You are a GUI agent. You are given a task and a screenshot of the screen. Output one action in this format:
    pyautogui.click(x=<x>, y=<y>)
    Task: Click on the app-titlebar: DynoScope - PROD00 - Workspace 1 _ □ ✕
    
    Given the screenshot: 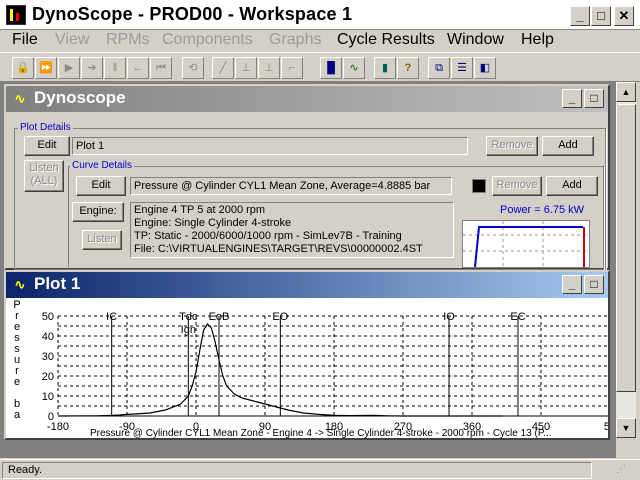 What is the action you would take?
    pyautogui.click(x=320, y=15)
    